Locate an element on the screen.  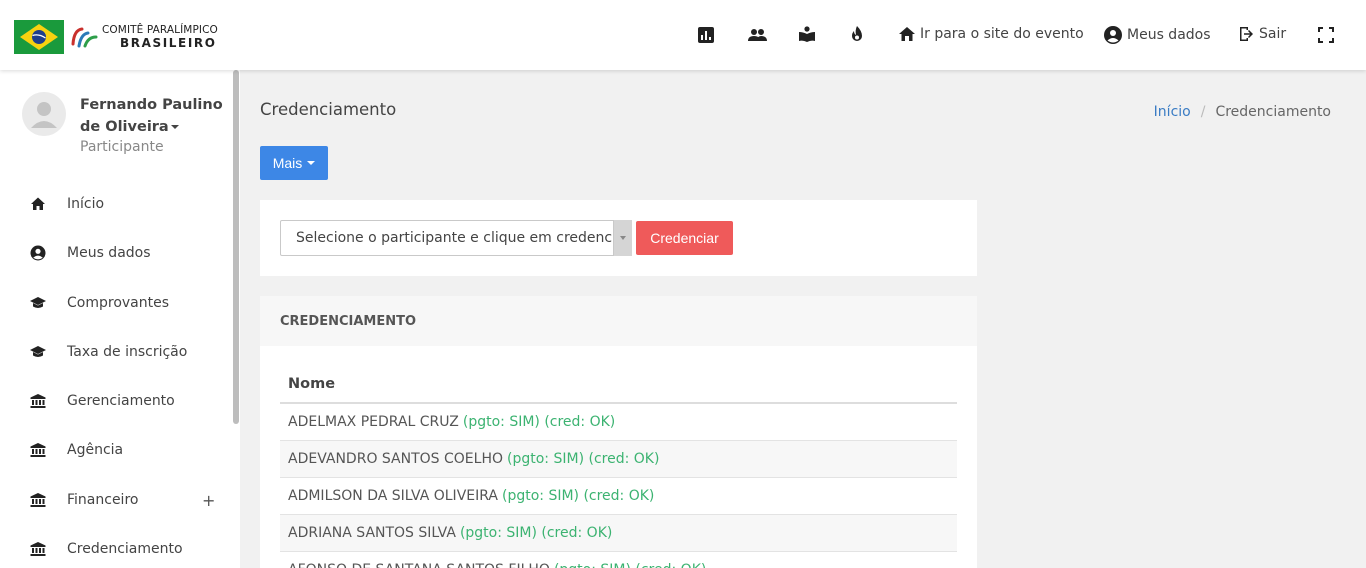
sidebar-item-label: Comprovantes is located at coordinates (118, 303).